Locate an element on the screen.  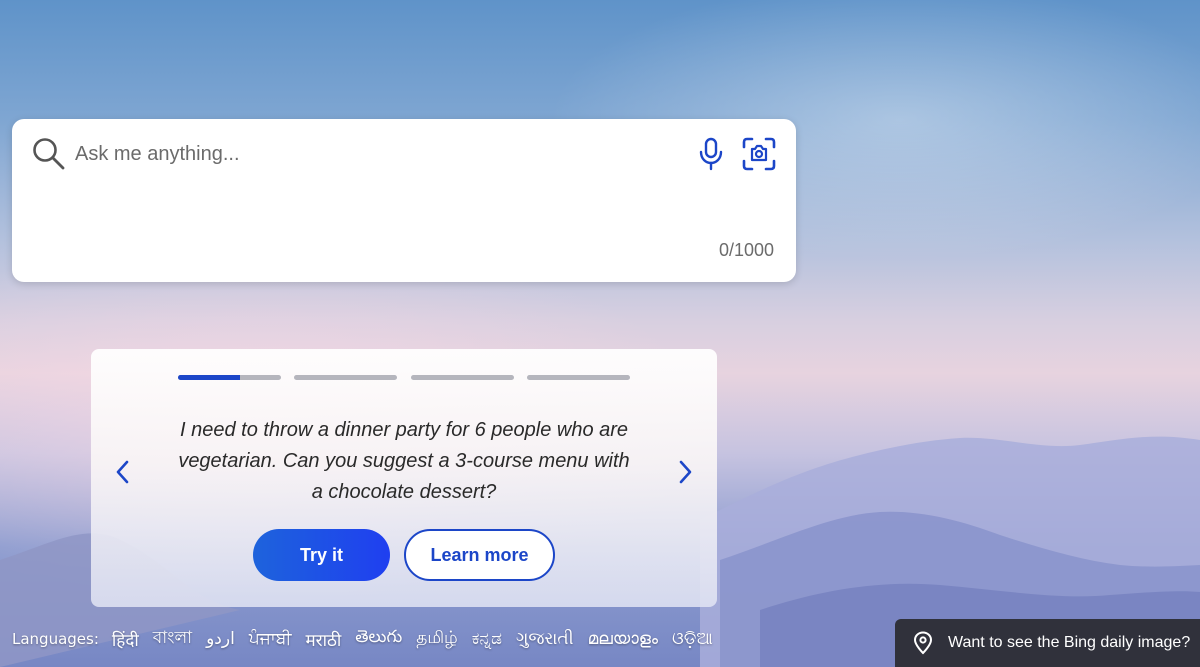
language-link-malayalam: മലയാളം is located at coordinates (623, 639).